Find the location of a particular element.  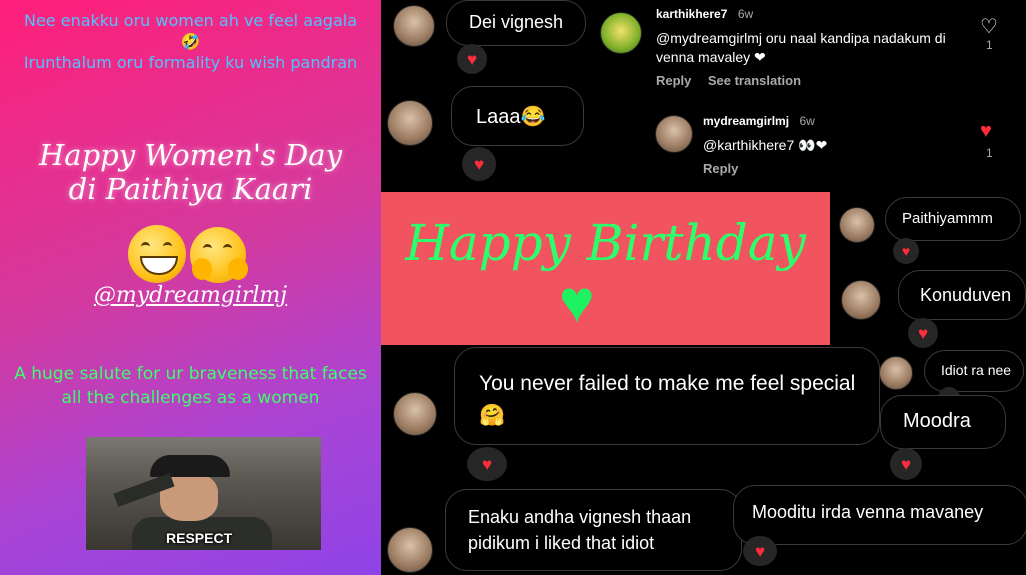

message-bubble: Dei vignesh is located at coordinates (516, 23).